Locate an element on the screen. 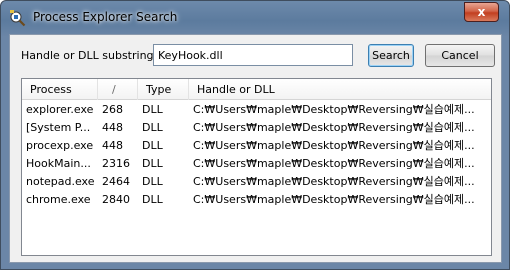 The image size is (510, 270). window-title: Process Explorer Search is located at coordinates (105, 17).